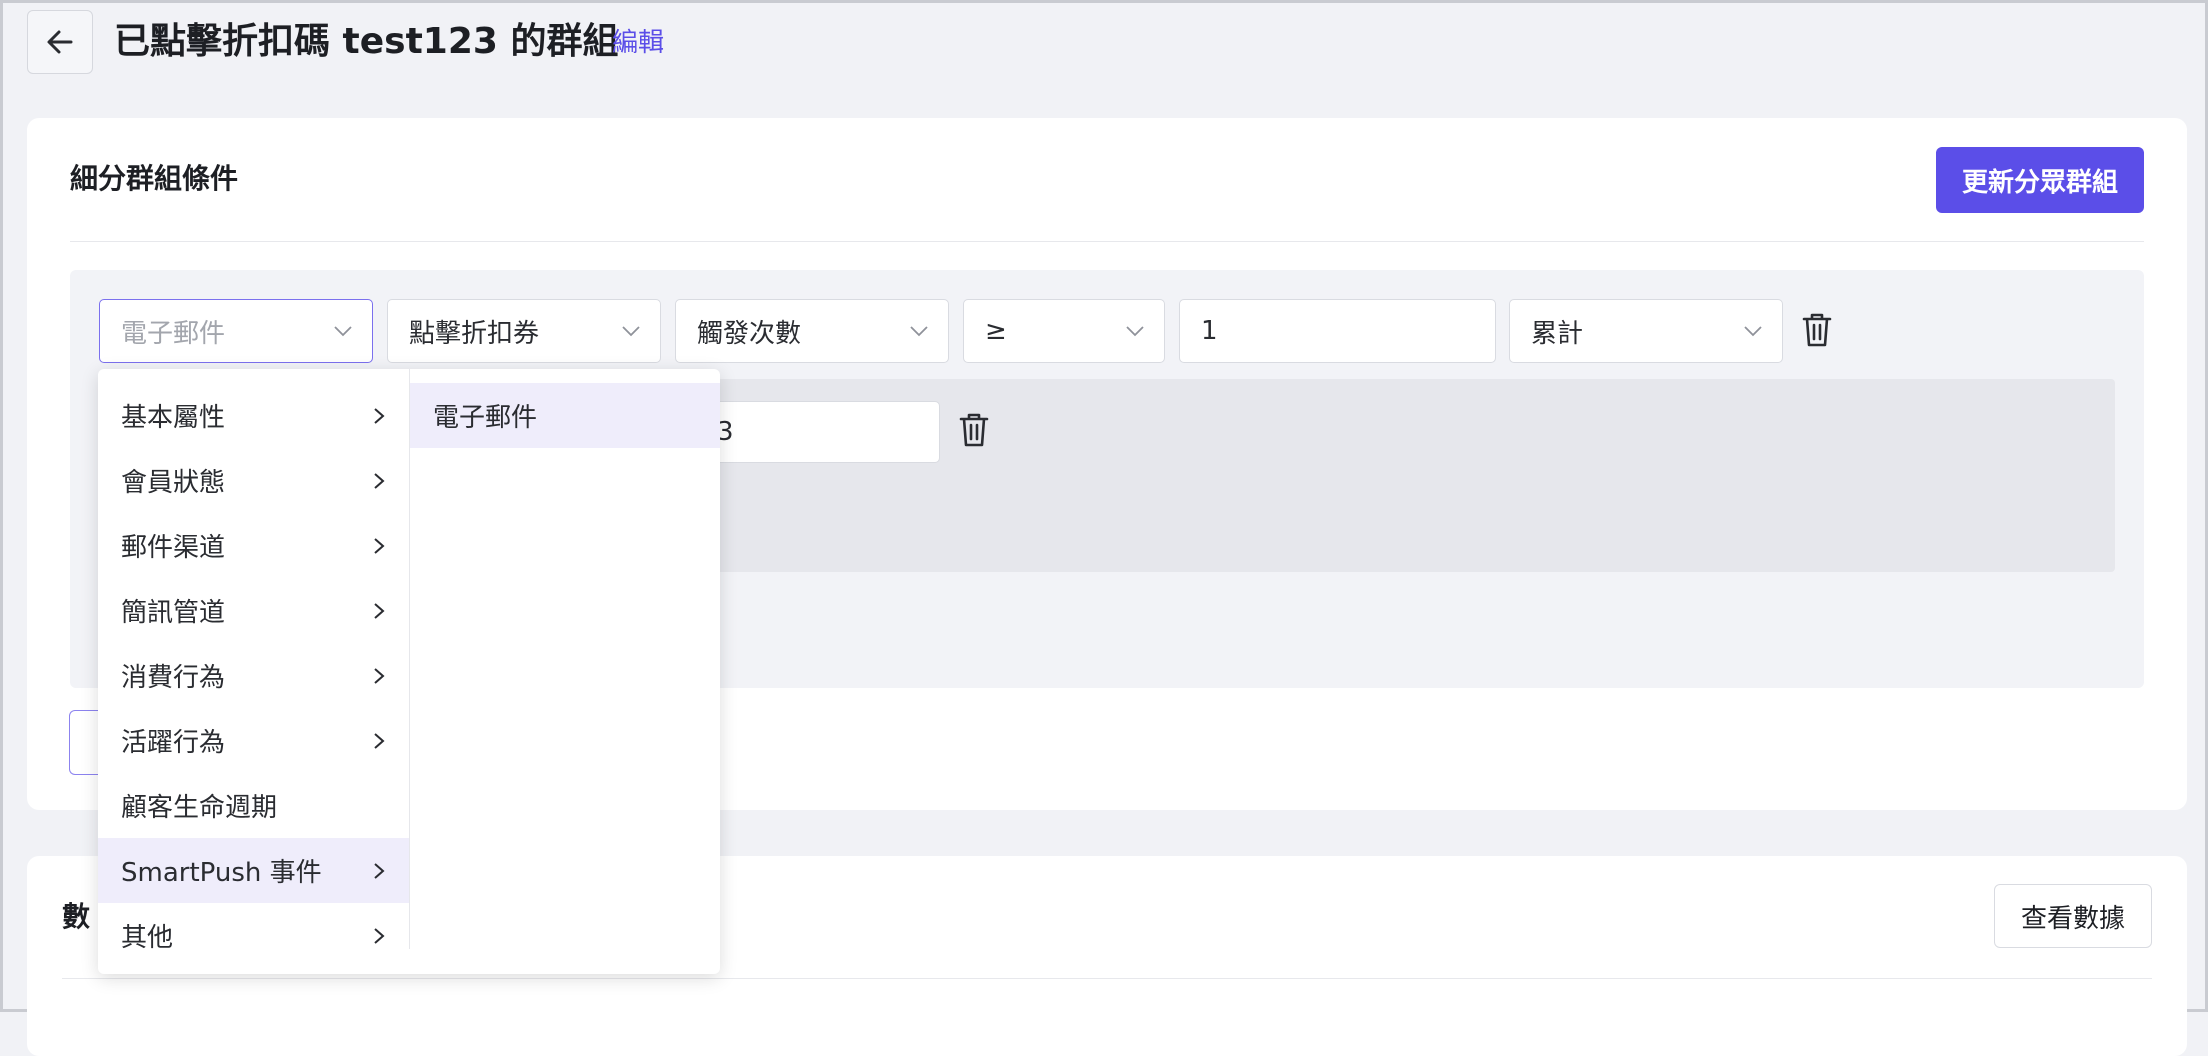 The height and width of the screenshot is (1056, 2208). I want to click on edit-link: 編輯, so click(638, 43).